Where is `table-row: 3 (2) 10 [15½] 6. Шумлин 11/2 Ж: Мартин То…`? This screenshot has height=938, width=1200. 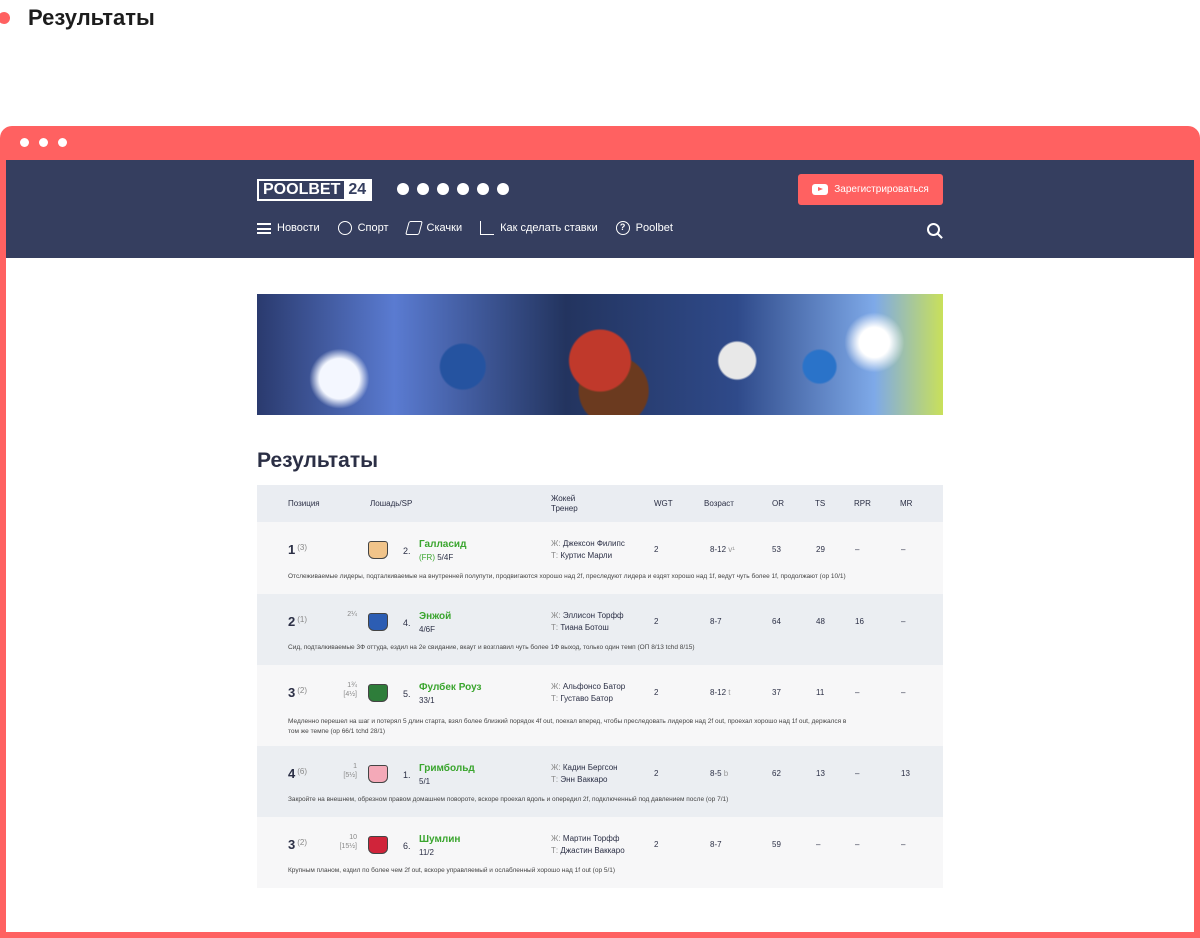
table-row: 3 (2) 10 [15½] 6. Шумлин 11/2 Ж: Мартин То… is located at coordinates (600, 852).